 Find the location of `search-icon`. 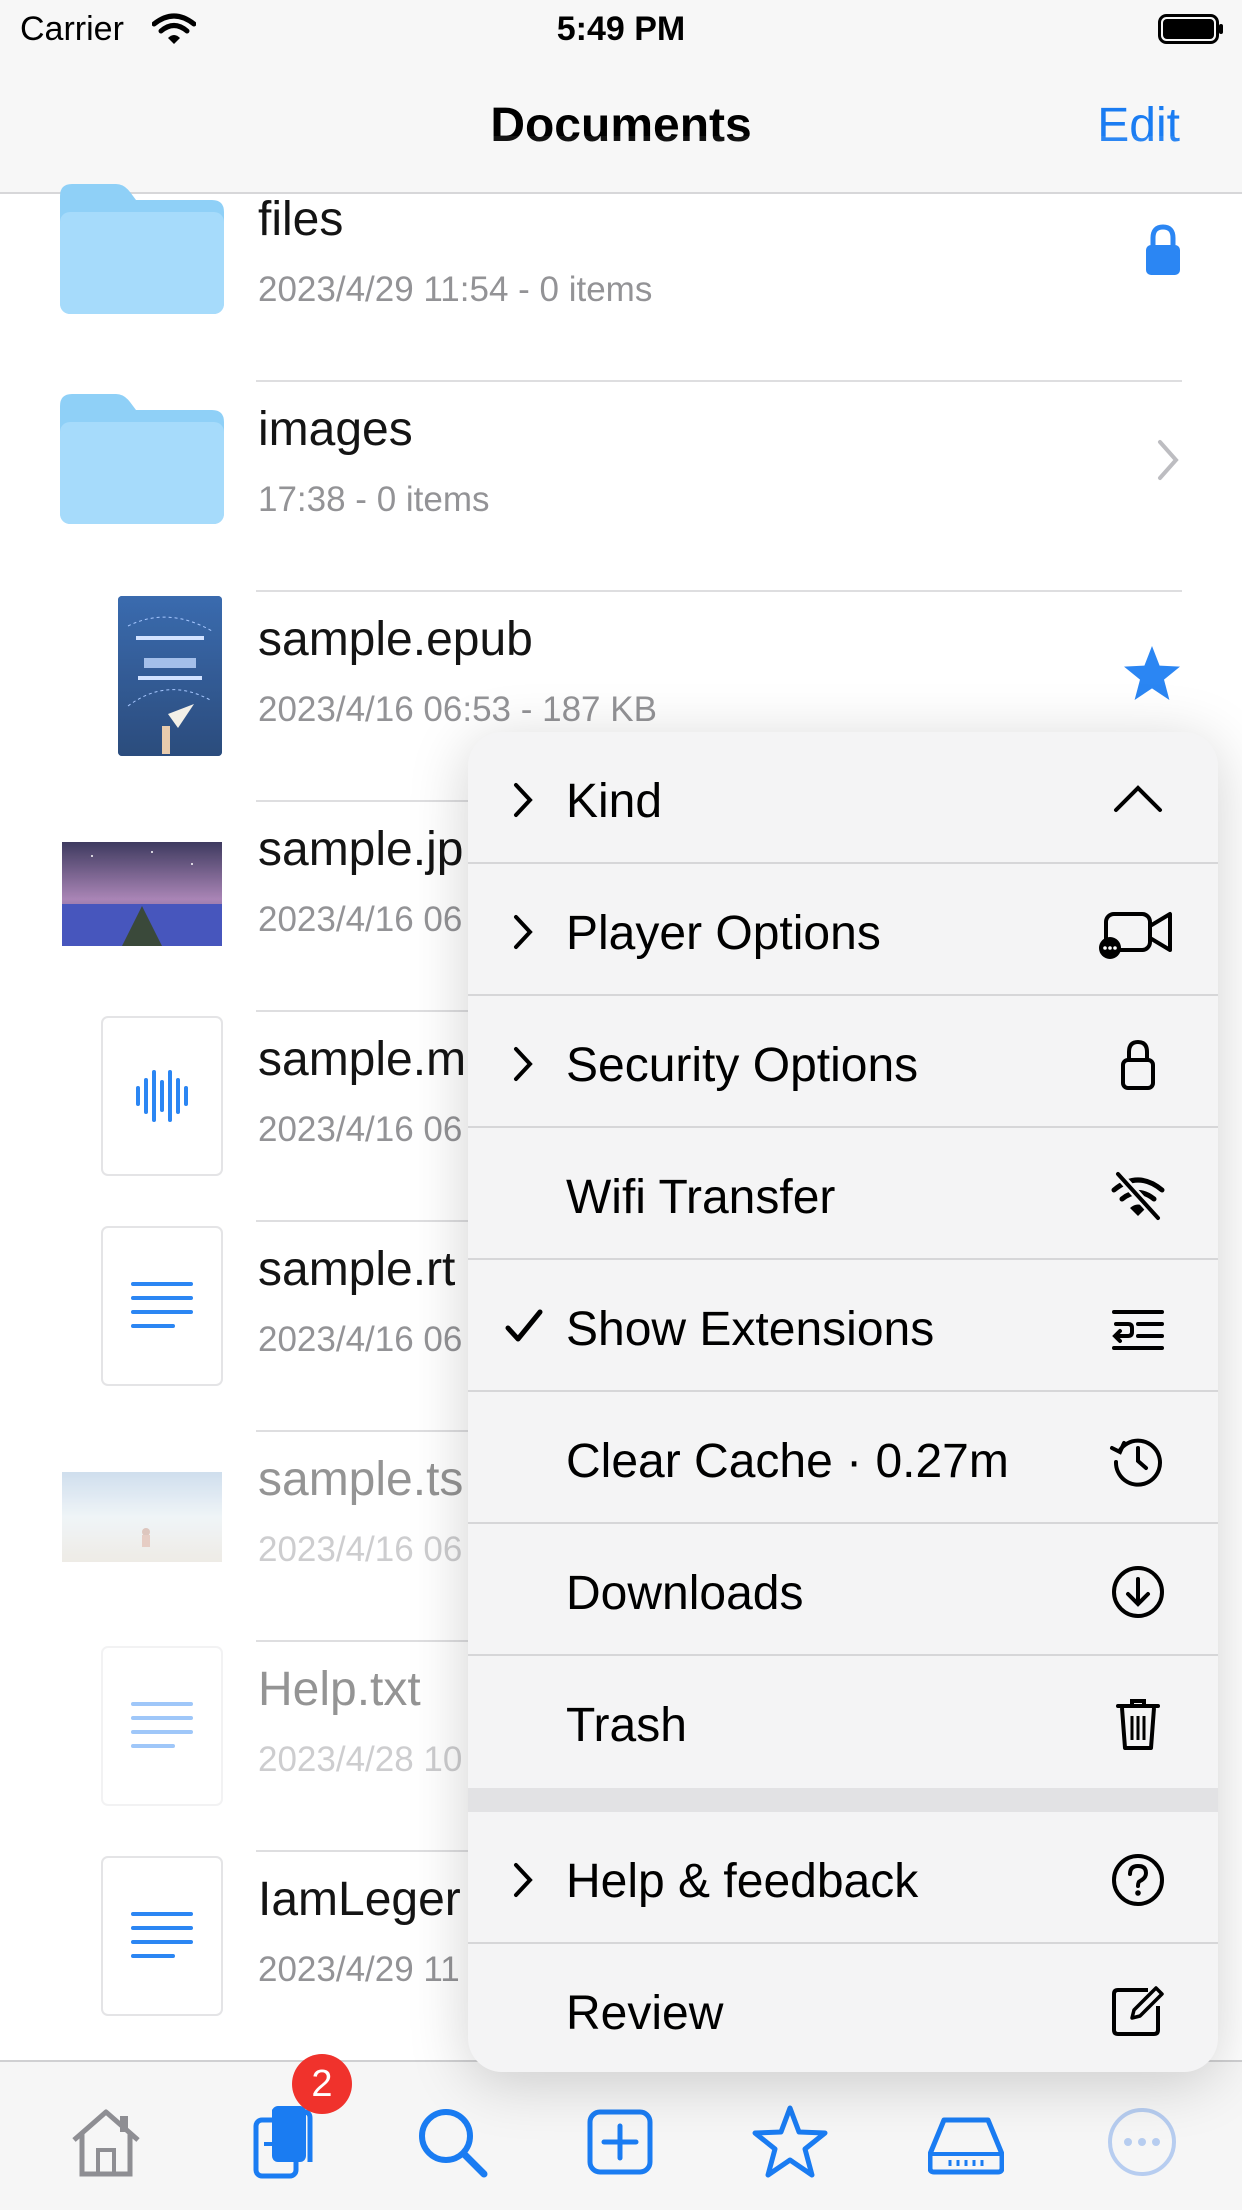

search-icon is located at coordinates (452, 2142).